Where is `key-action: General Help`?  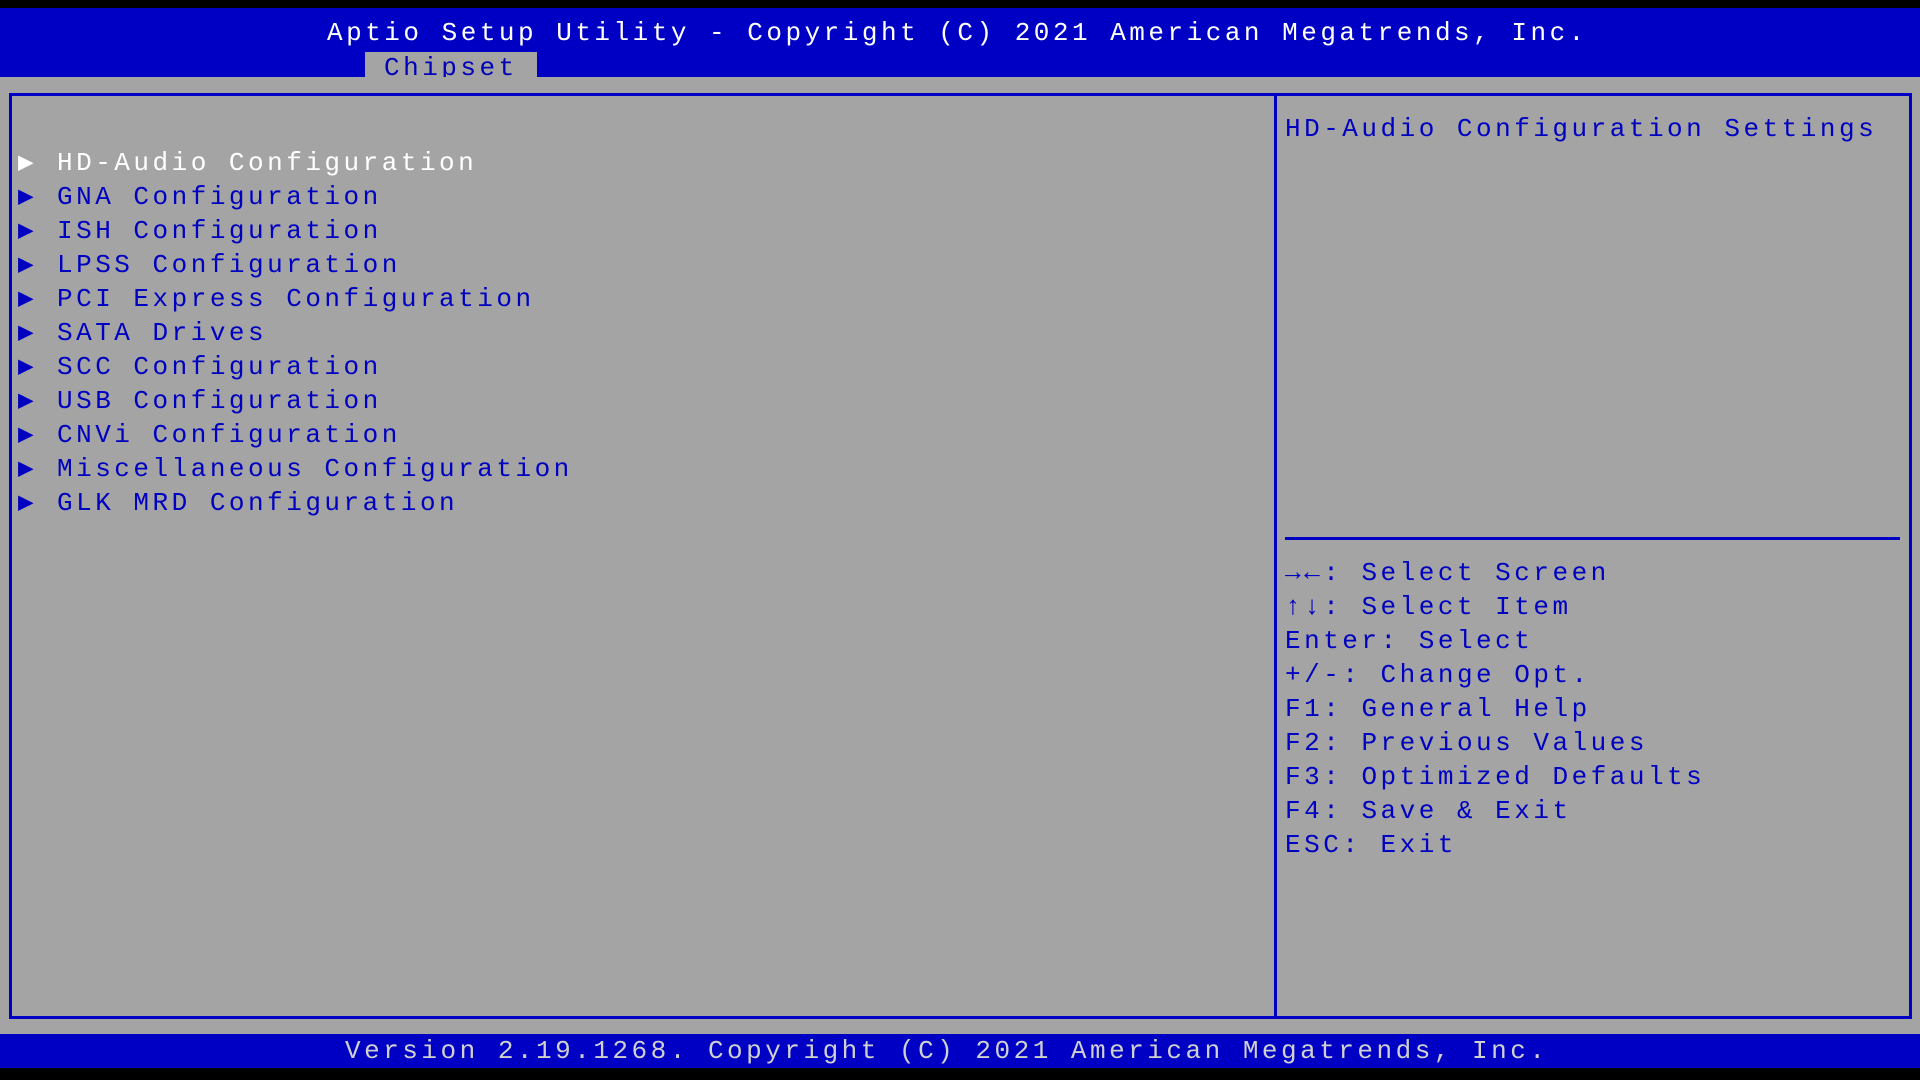
key-action: General Help is located at coordinates (1476, 709).